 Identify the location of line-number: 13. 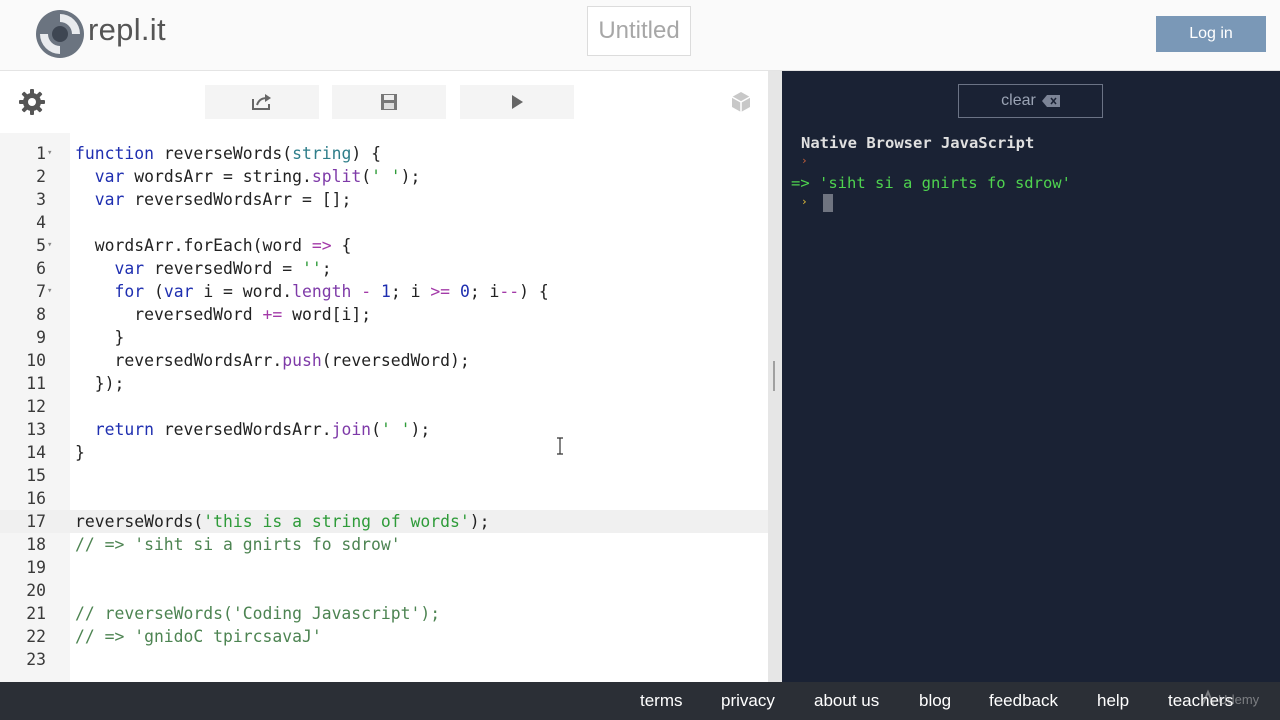
(36, 429).